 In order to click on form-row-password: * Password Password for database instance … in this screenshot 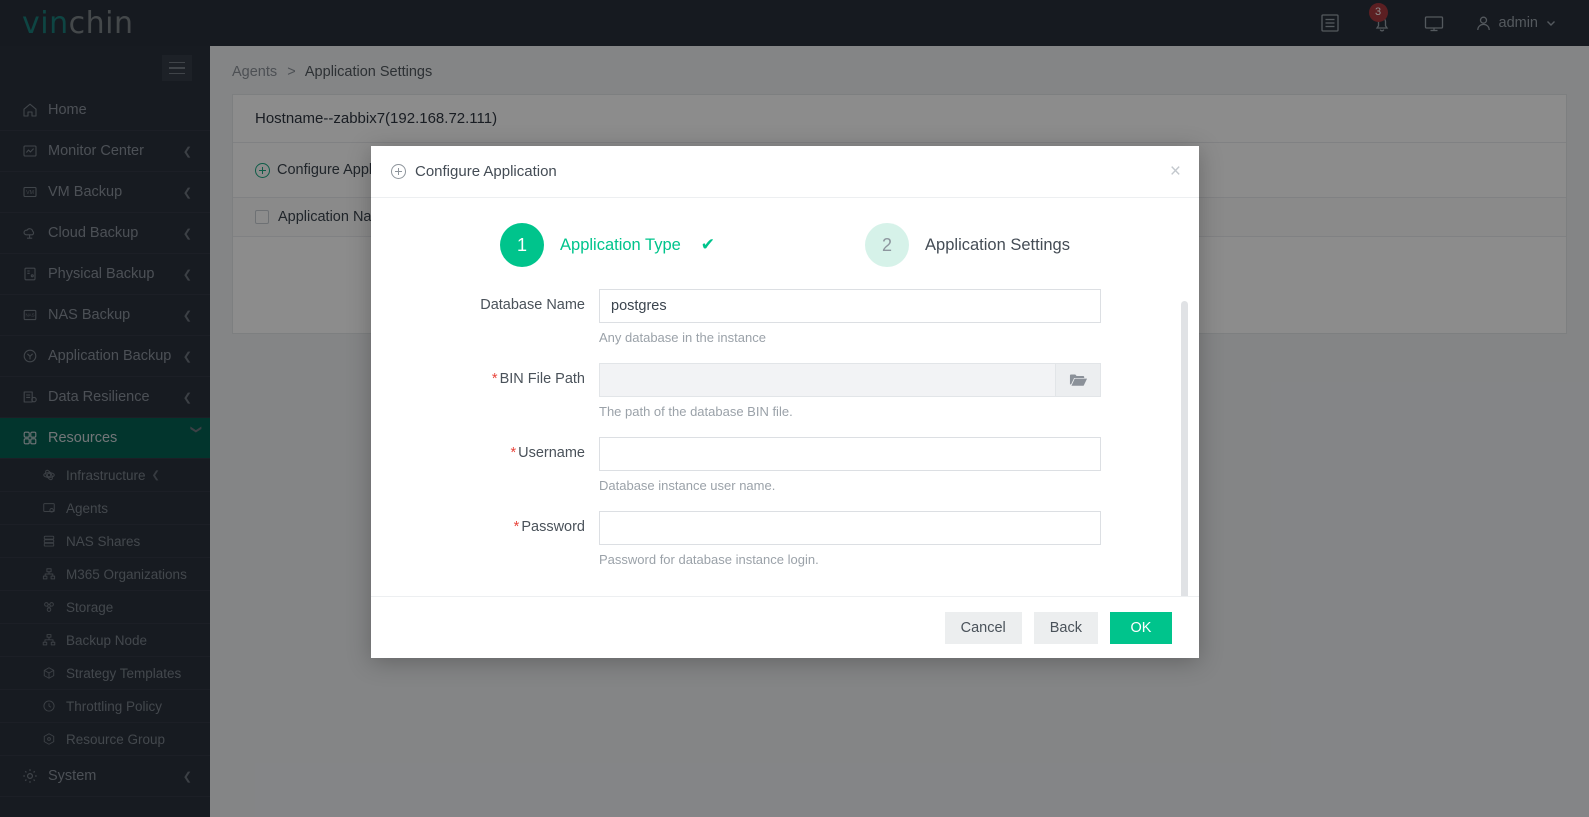, I will do `click(785, 546)`.